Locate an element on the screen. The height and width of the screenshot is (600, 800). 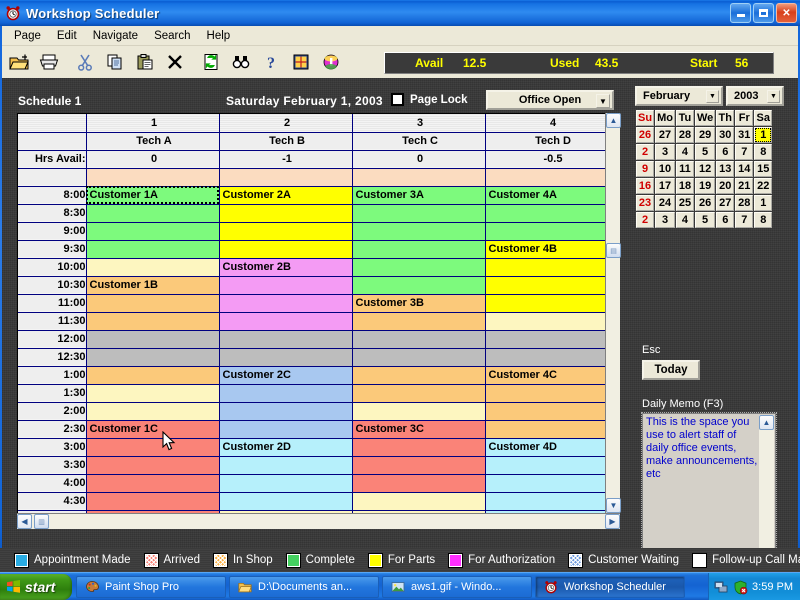
copy-icon is located at coordinates (115, 62).